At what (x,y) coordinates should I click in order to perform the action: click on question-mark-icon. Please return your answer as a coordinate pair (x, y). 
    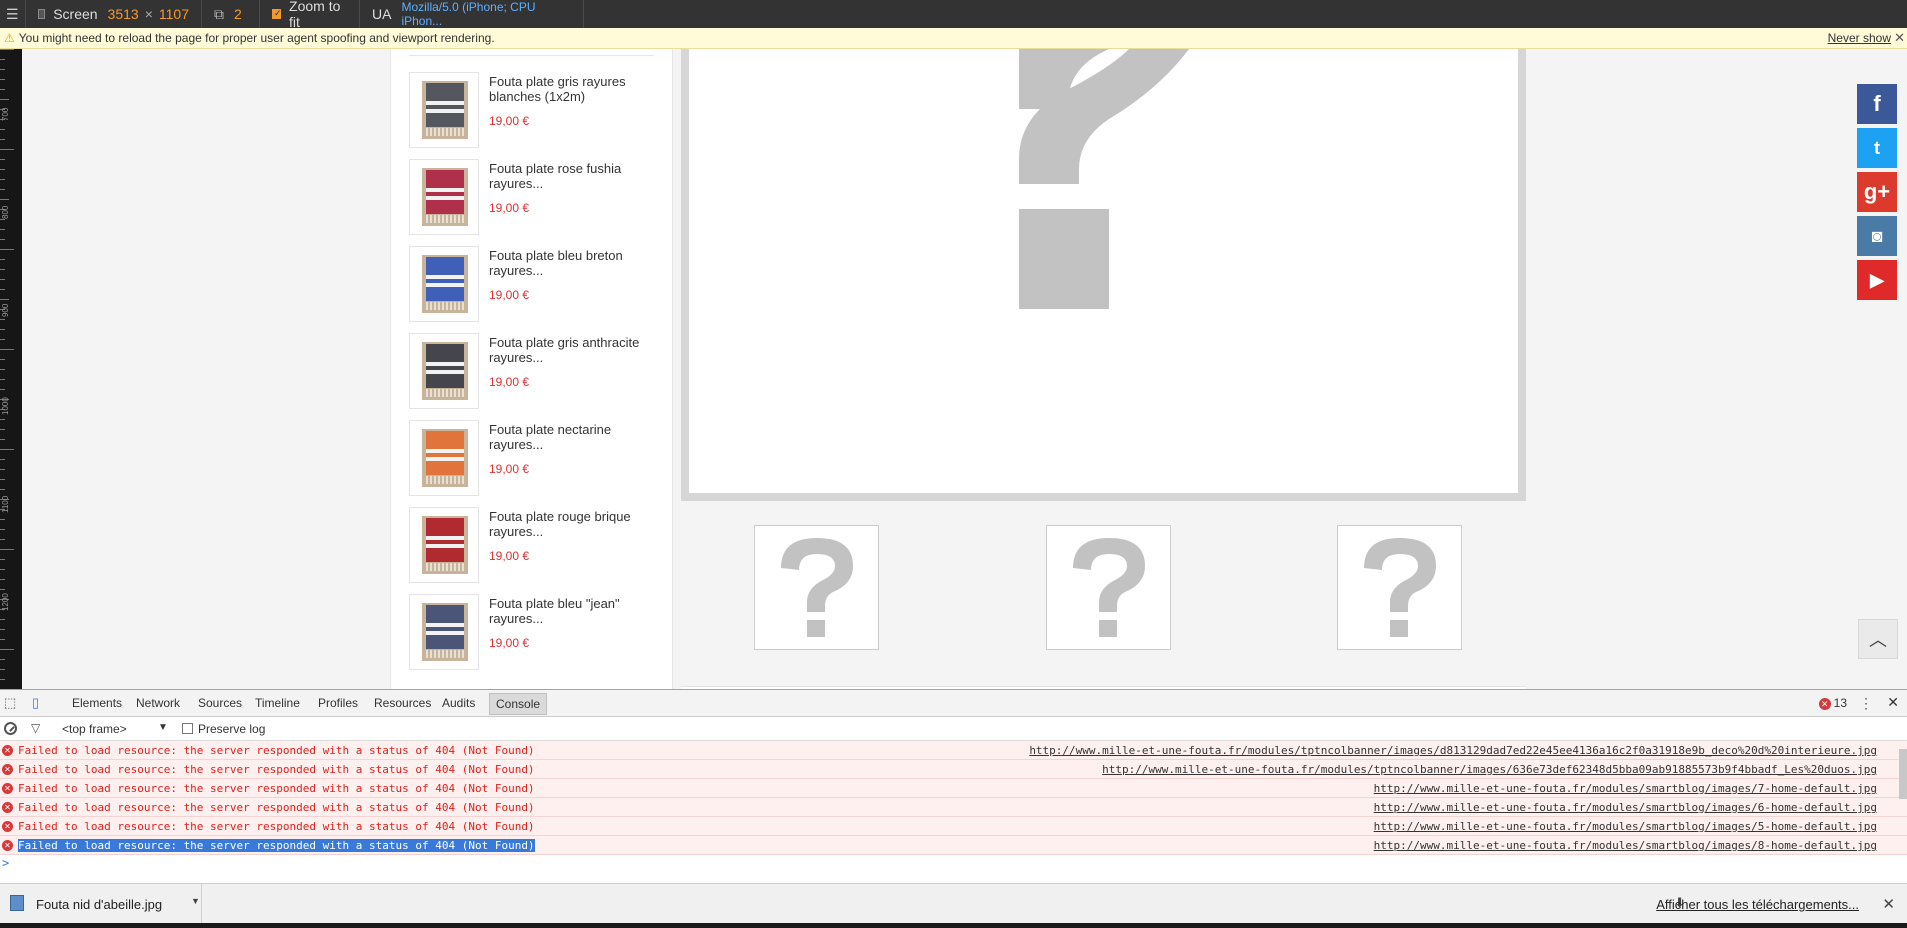
    Looking at the image, I should click on (817, 587).